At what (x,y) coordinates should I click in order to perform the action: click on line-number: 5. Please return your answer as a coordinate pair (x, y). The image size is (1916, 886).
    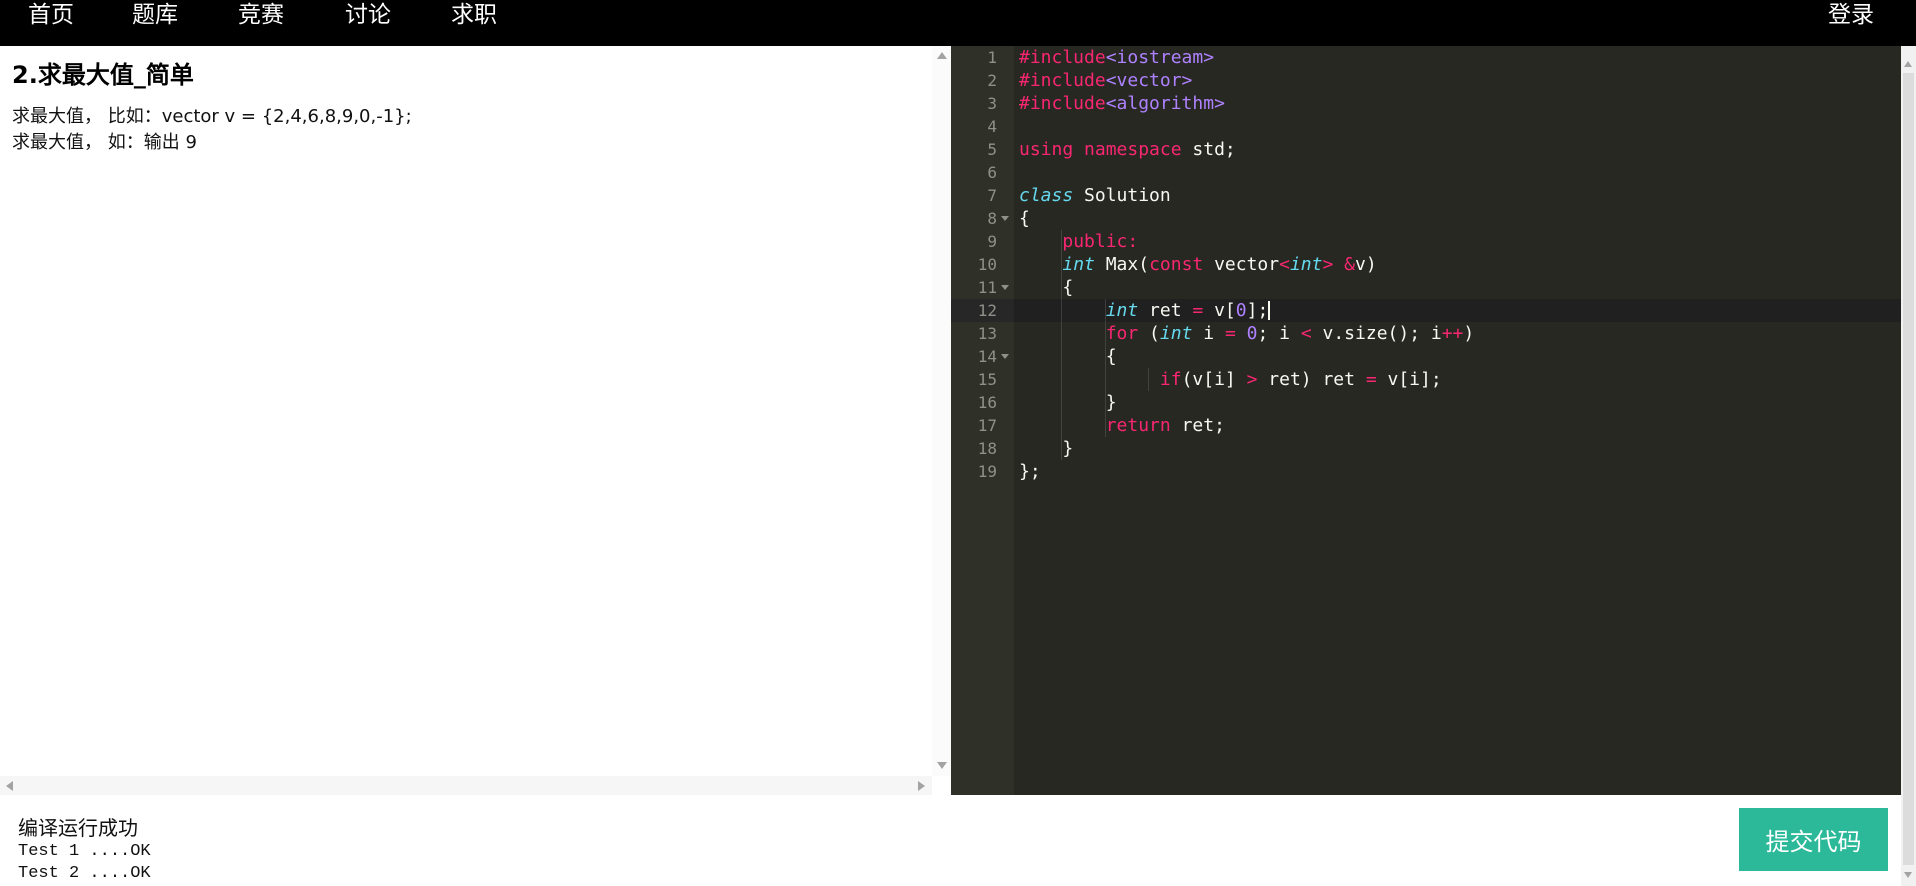
    Looking at the image, I should click on (992, 149).